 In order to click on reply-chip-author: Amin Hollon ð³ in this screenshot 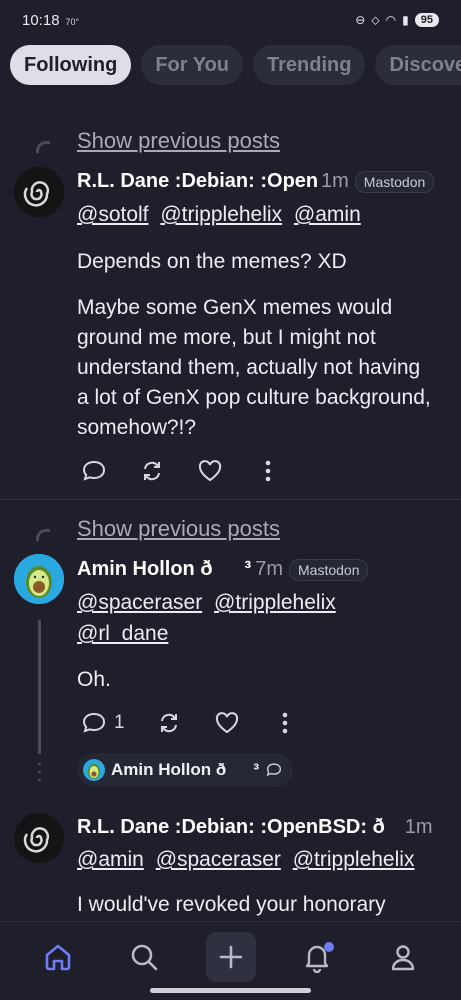, I will do `click(185, 769)`.